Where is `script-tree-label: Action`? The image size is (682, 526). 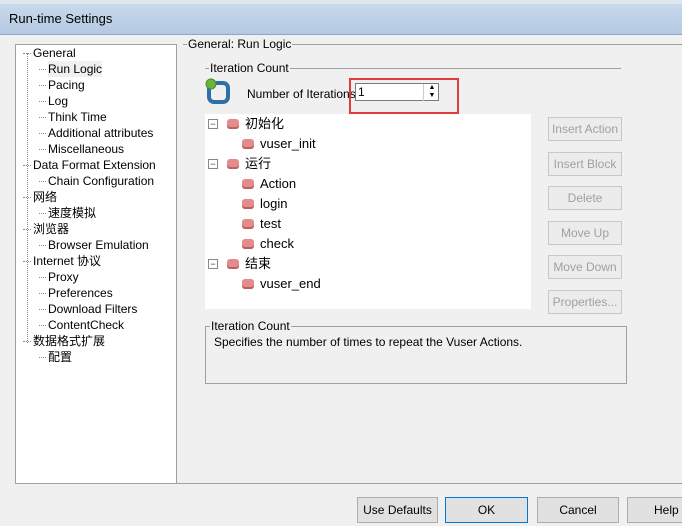 script-tree-label: Action is located at coordinates (278, 183).